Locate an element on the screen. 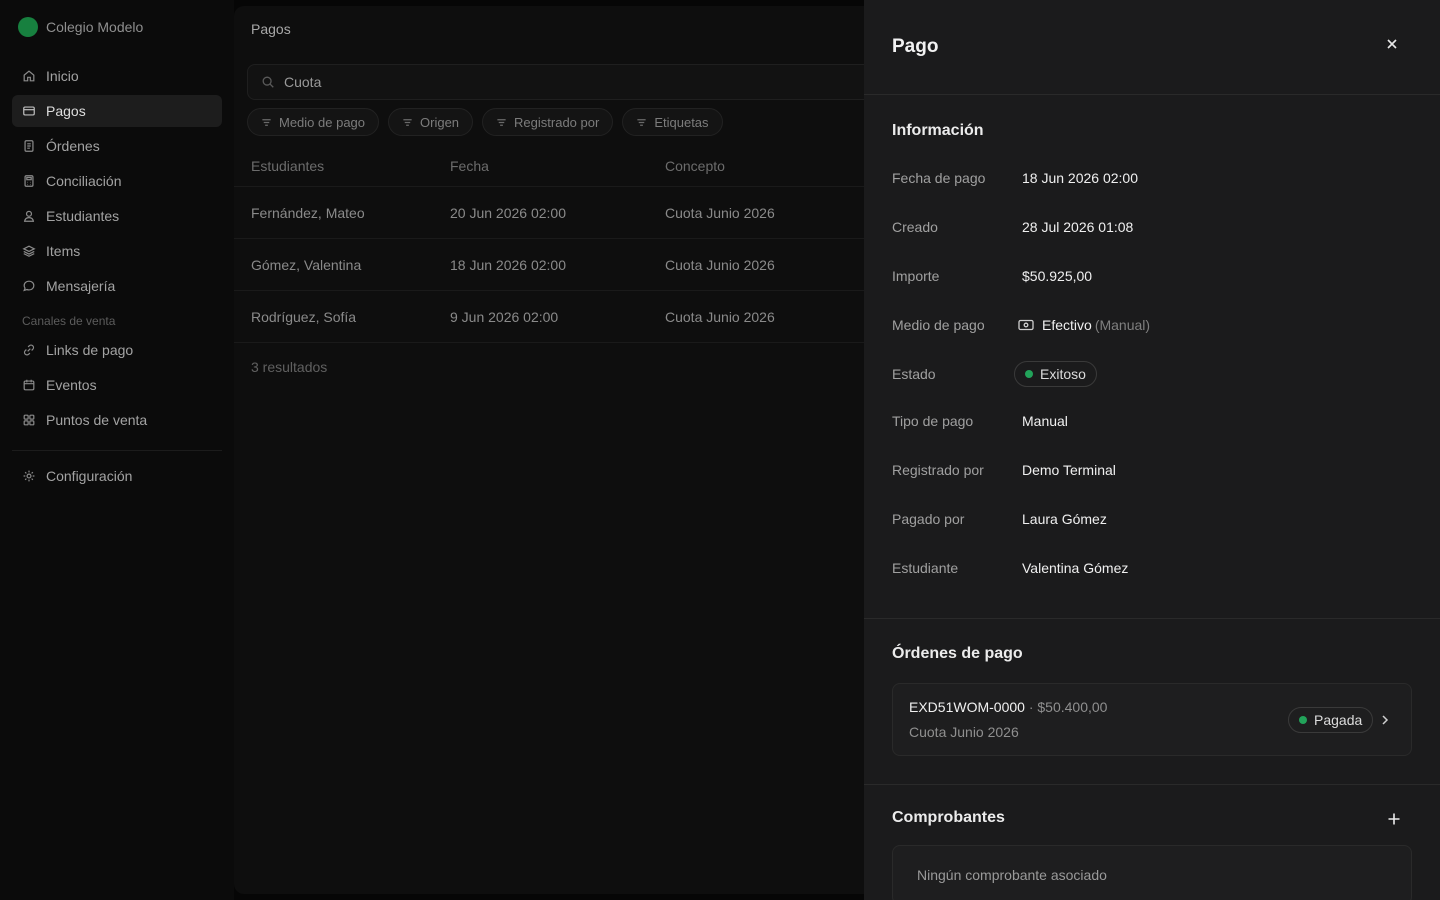  sidebar-item-label: Items is located at coordinates (63, 251).